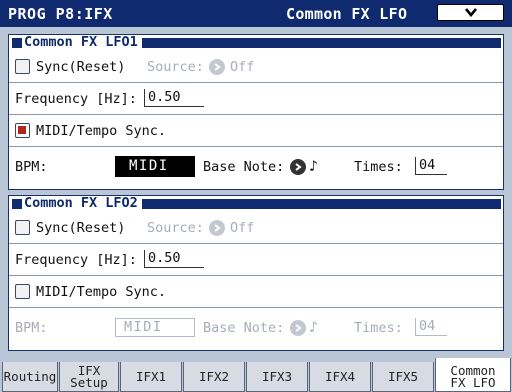 The width and height of the screenshot is (512, 392). I want to click on tab-ifx5: IFX5, so click(403, 377).